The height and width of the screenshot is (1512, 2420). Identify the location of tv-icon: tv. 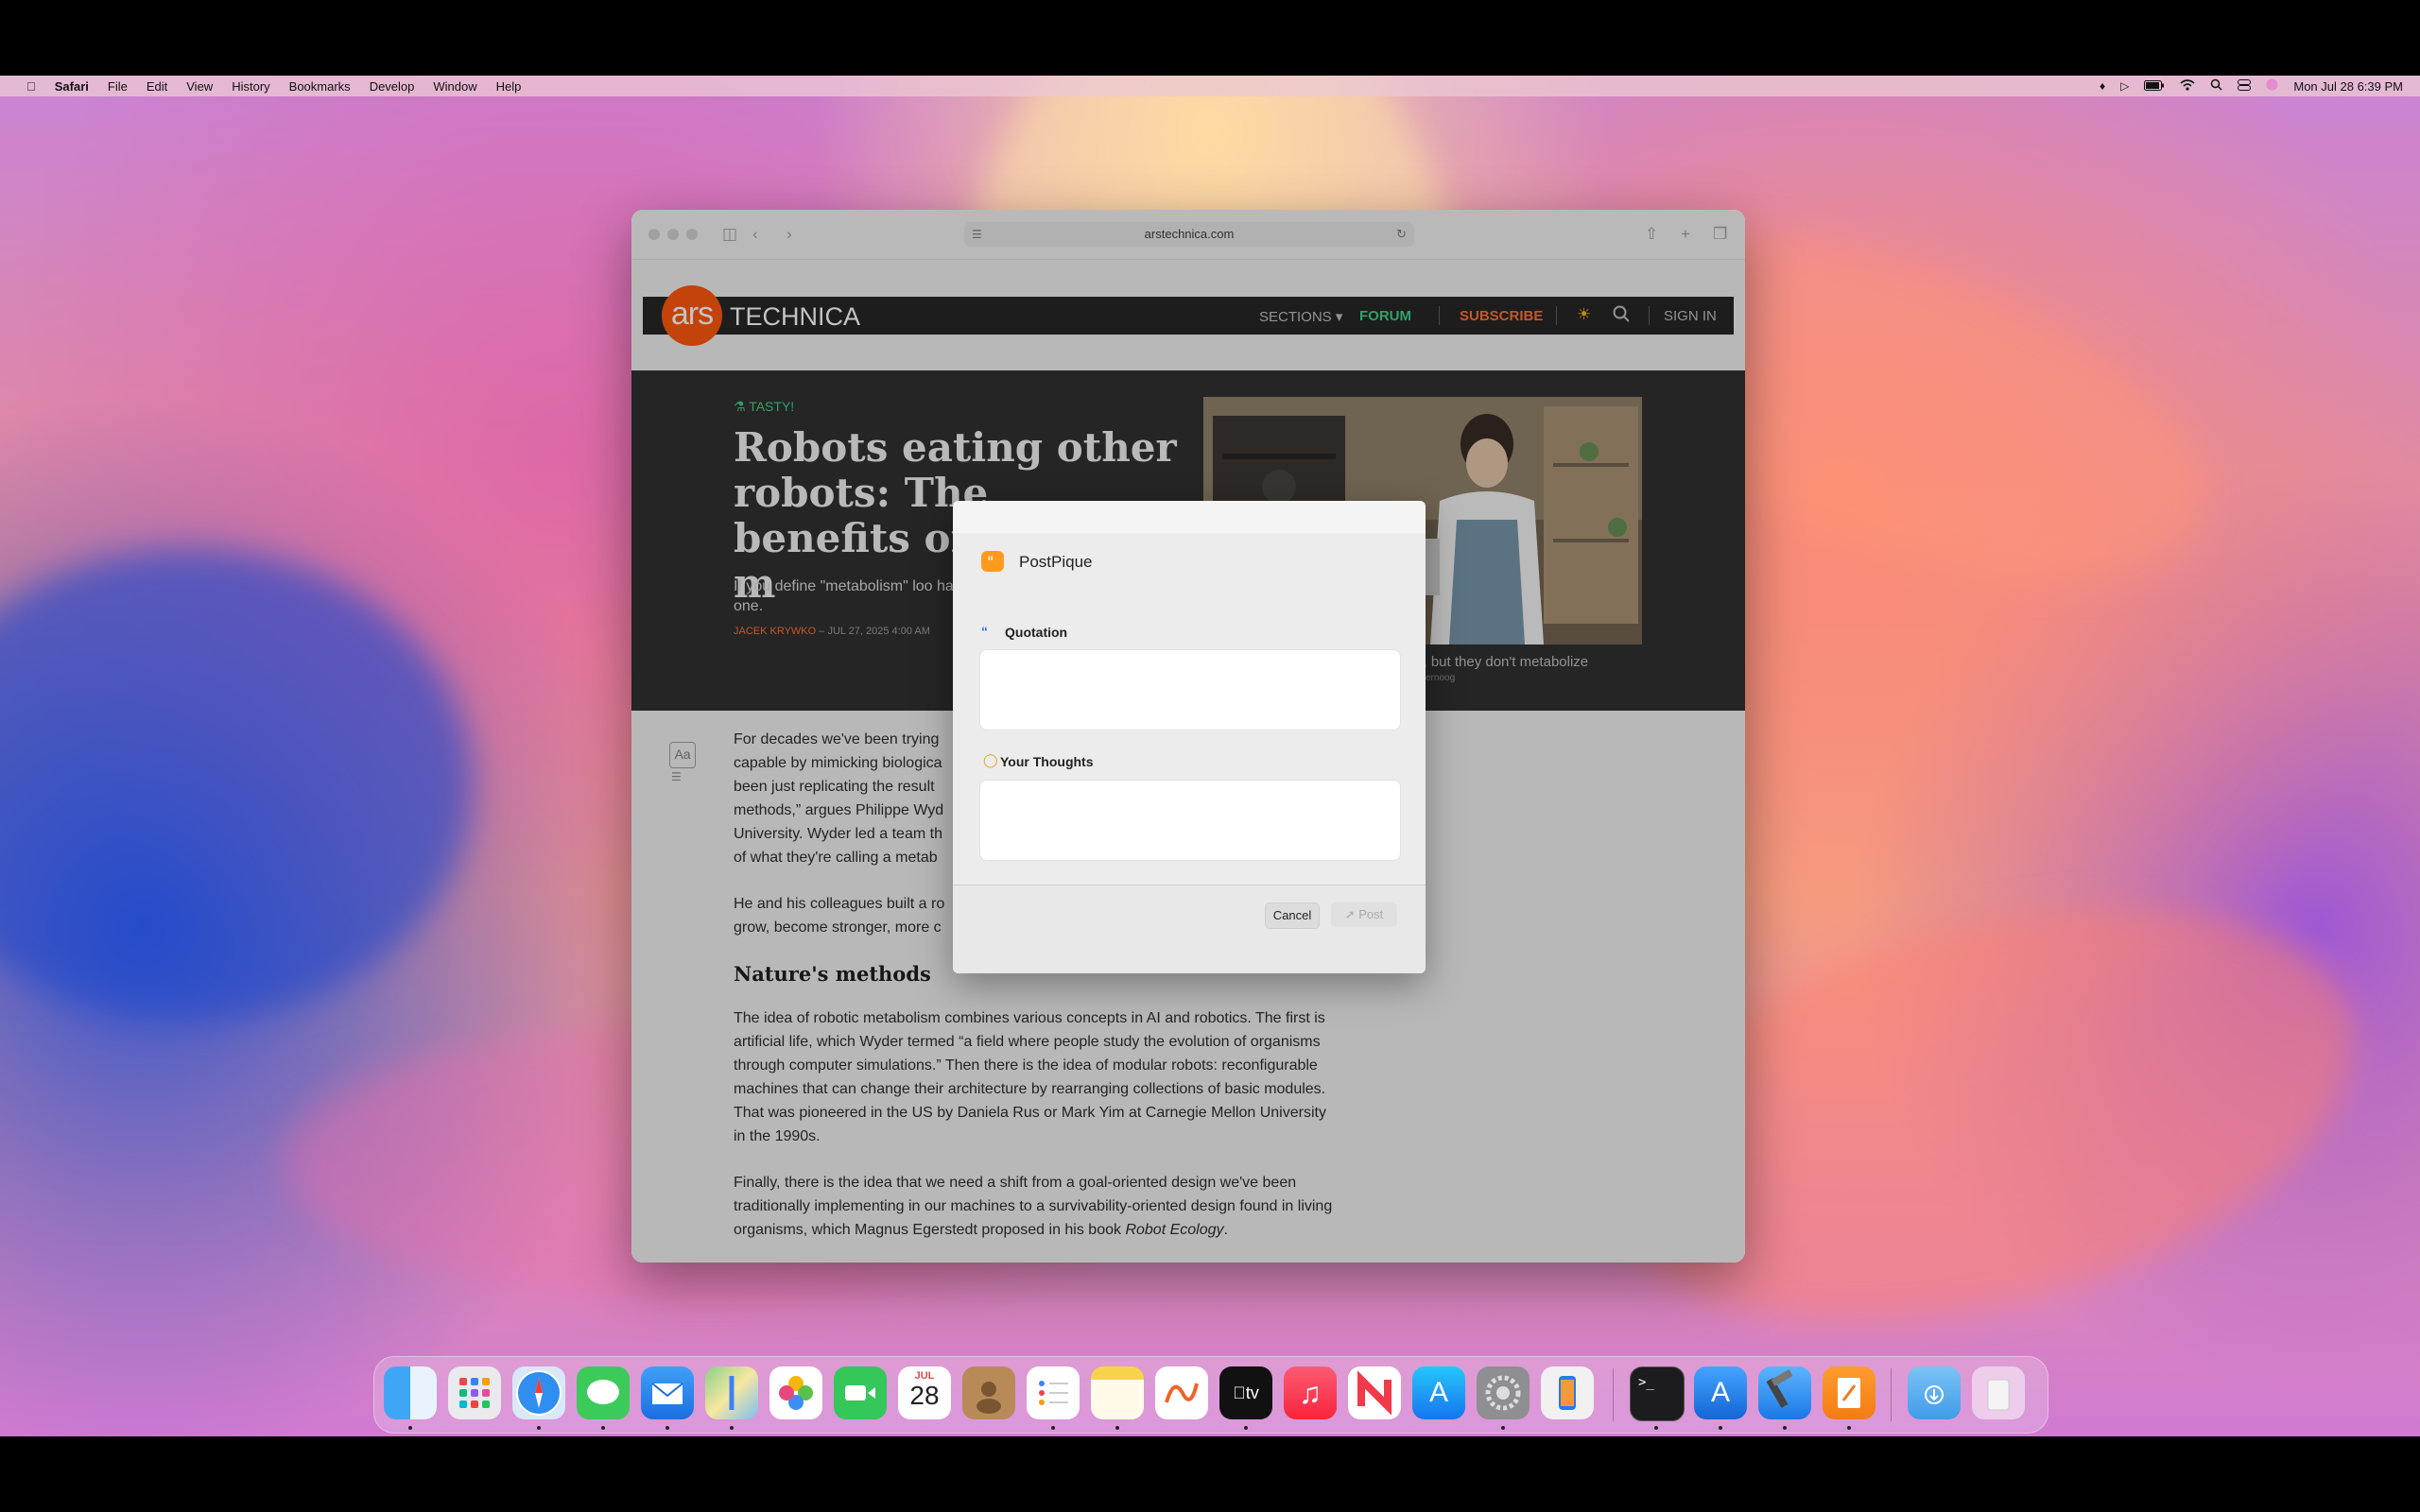
(1245, 1392).